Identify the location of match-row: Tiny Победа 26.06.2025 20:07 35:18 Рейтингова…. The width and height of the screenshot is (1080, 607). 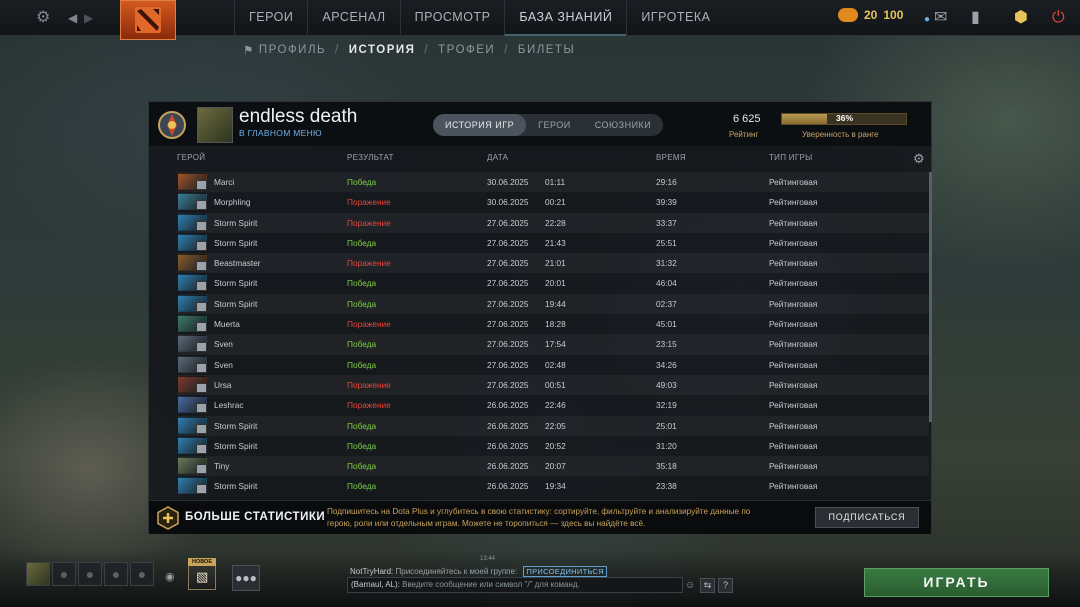
(553, 466).